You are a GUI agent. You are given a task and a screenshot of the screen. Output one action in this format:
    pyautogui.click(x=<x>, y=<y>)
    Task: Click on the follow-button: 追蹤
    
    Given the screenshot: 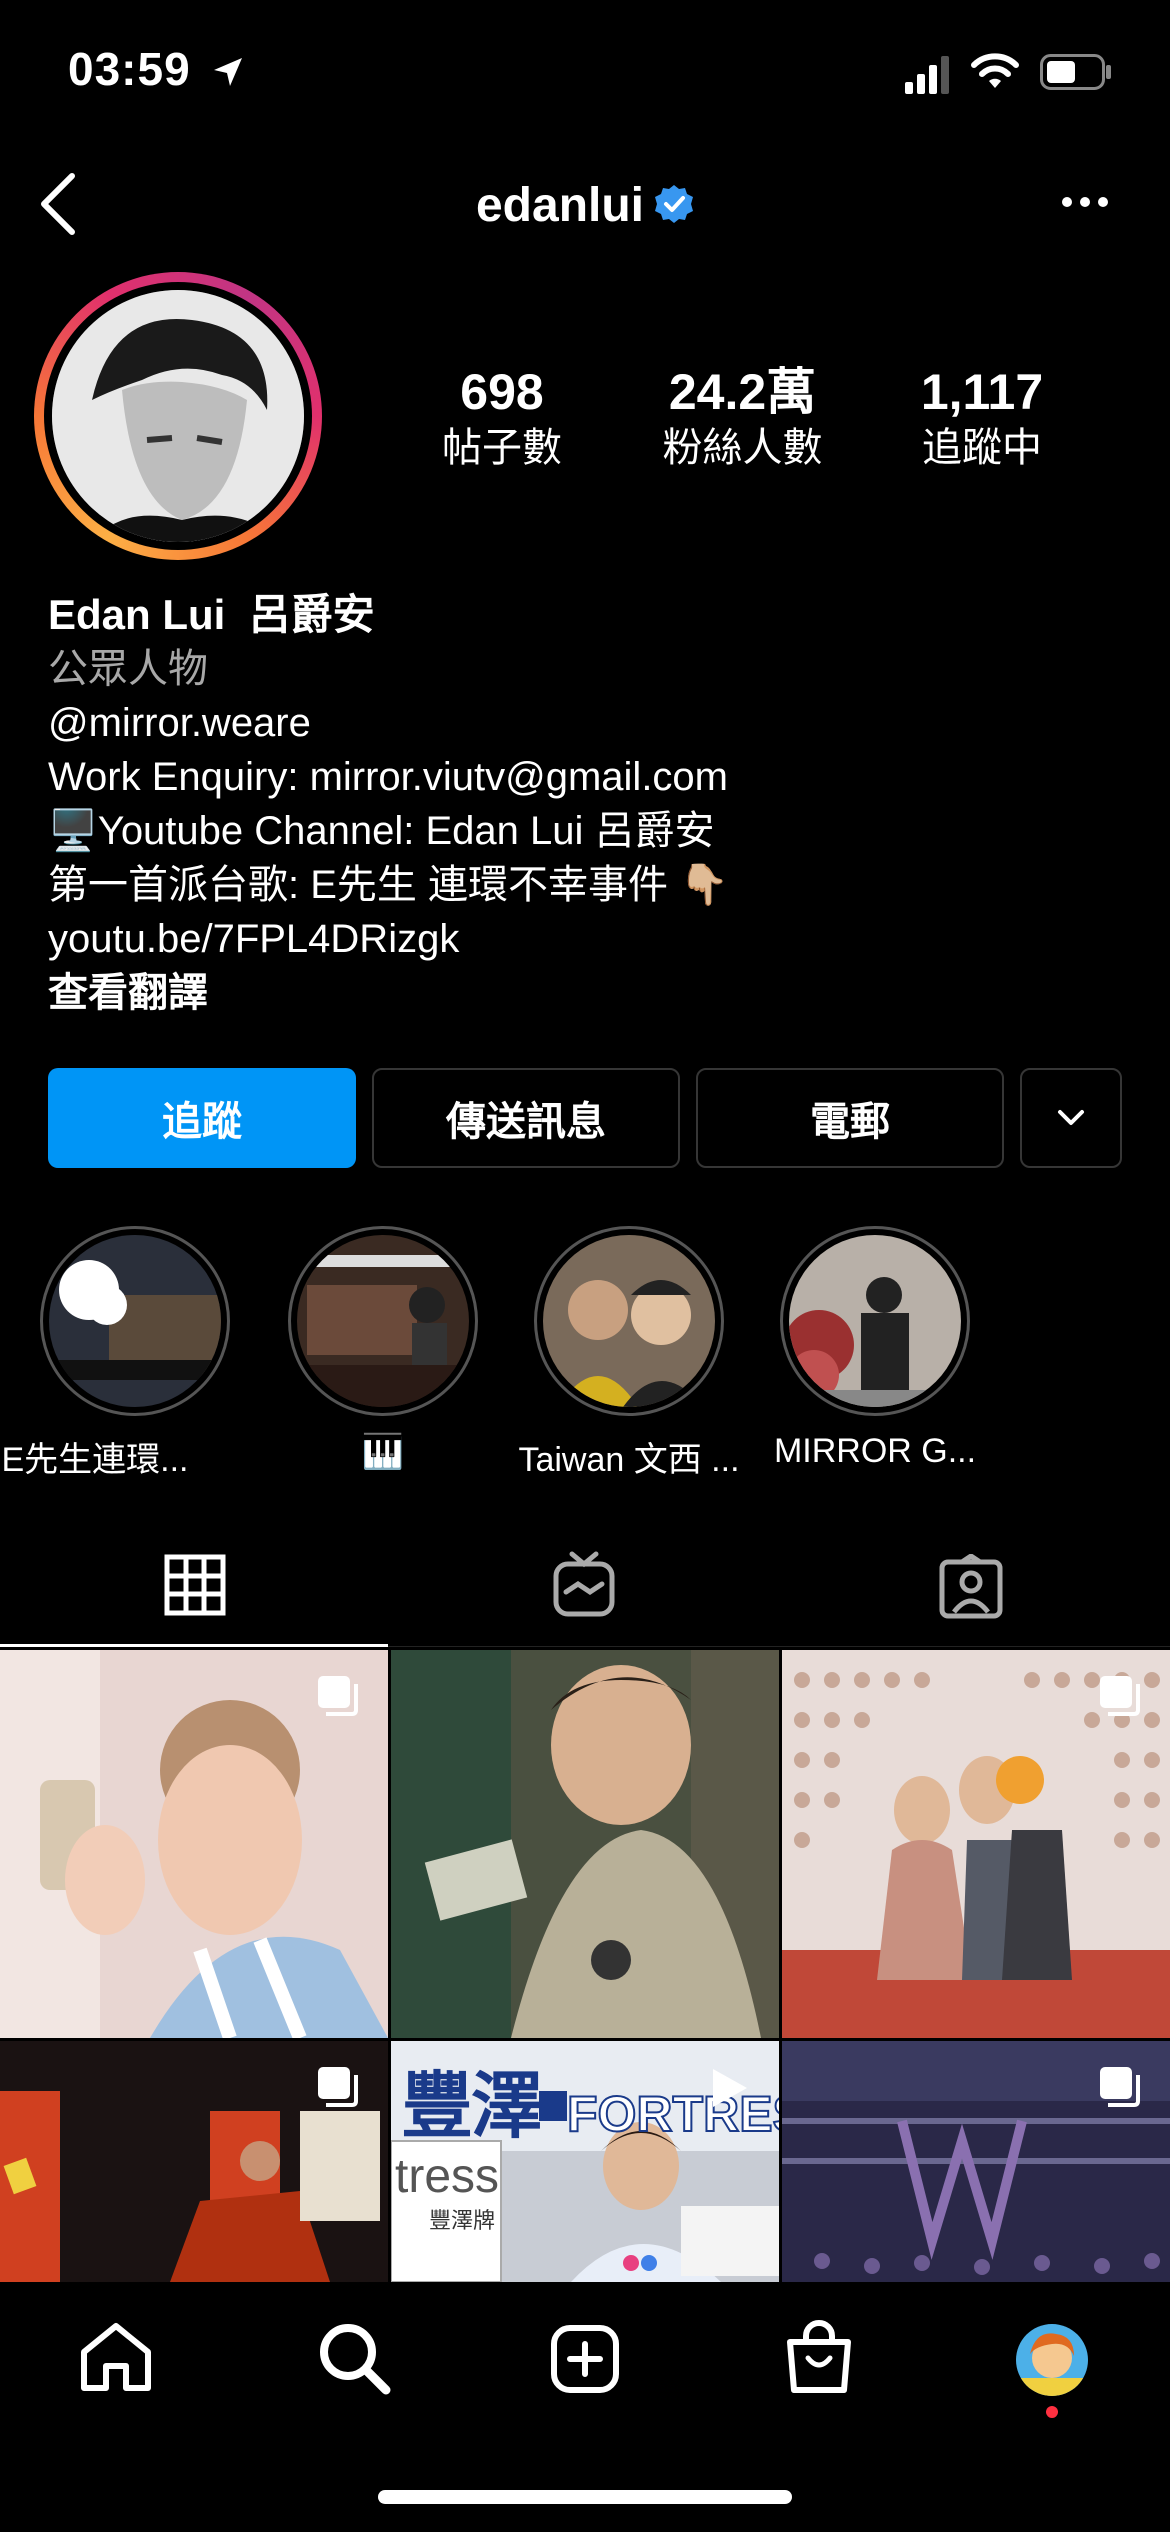 What is the action you would take?
    pyautogui.click(x=202, y=1118)
    